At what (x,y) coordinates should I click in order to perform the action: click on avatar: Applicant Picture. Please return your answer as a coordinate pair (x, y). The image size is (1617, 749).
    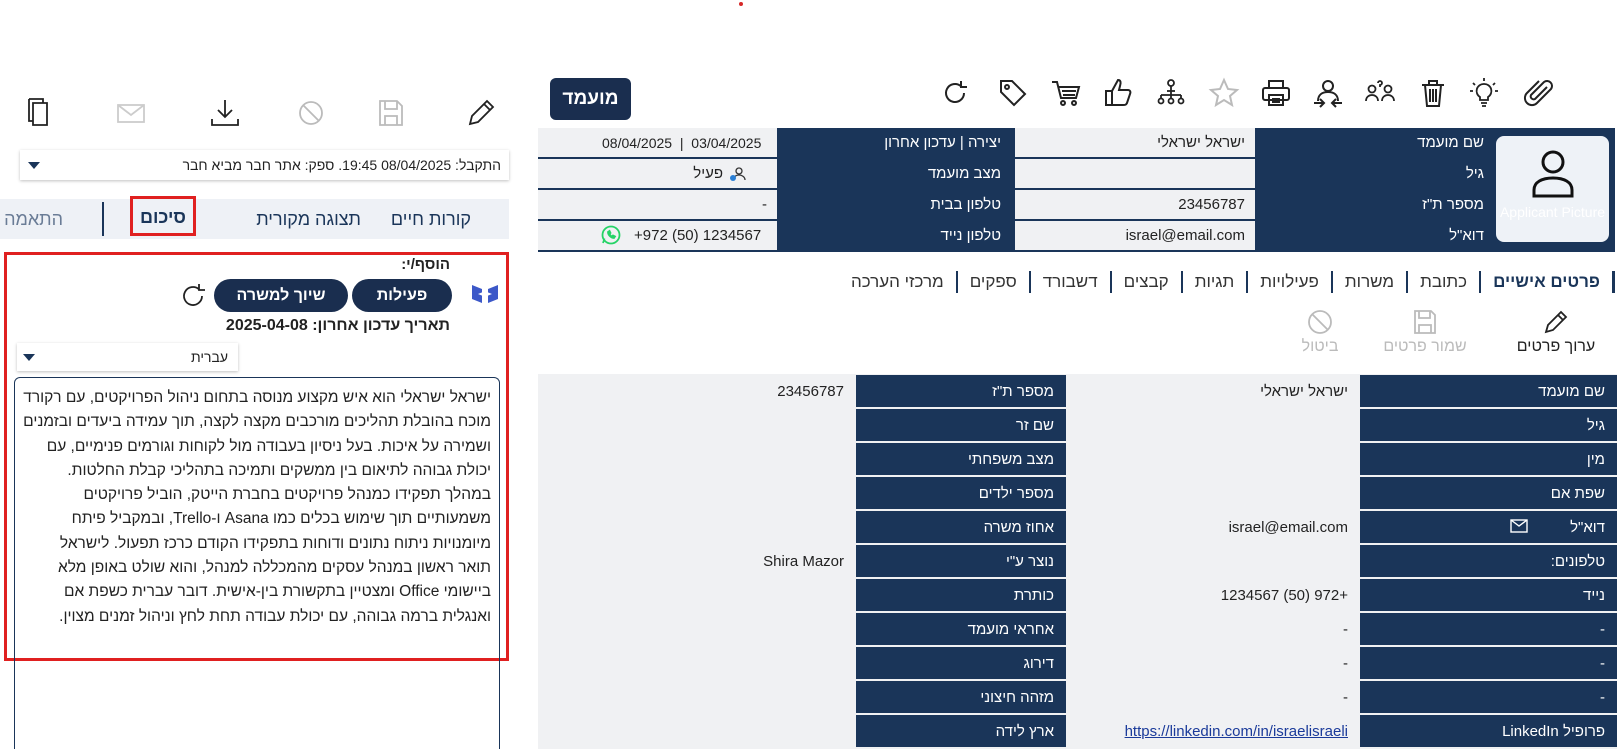
    Looking at the image, I should click on (1552, 189).